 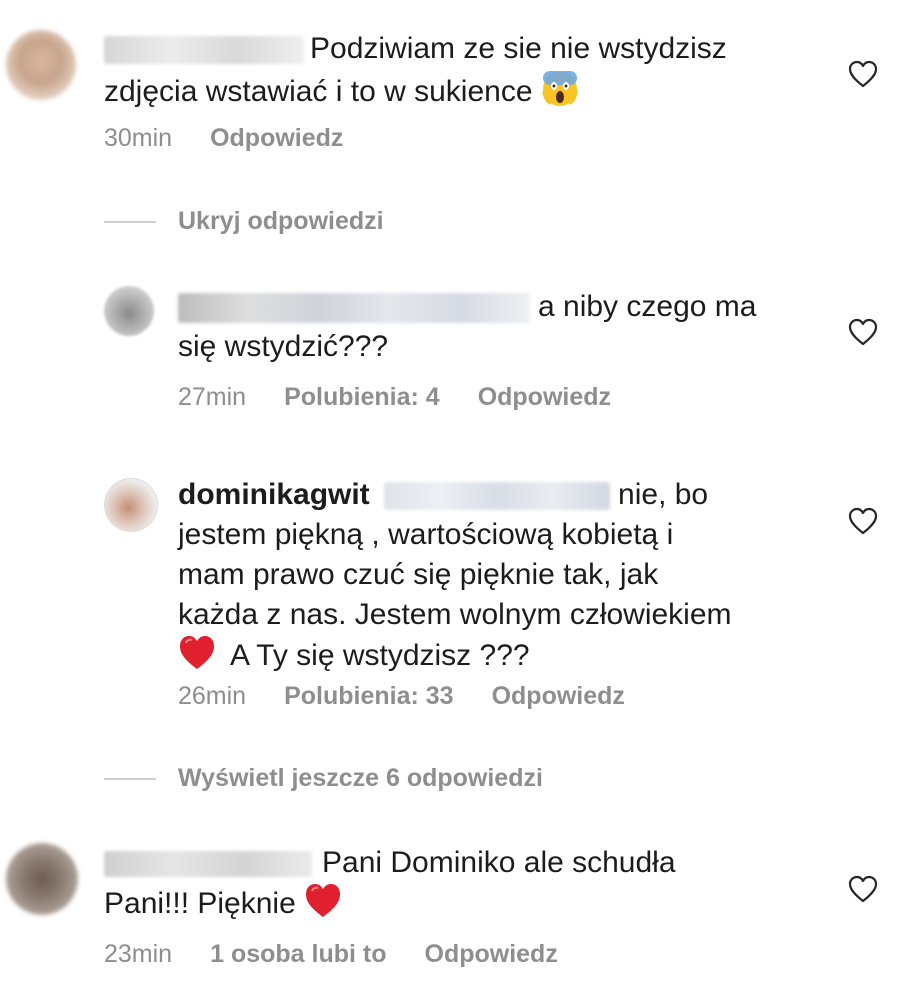 I want to click on comment-text: a niby czego ma się wstydzić???, so click(x=508, y=327).